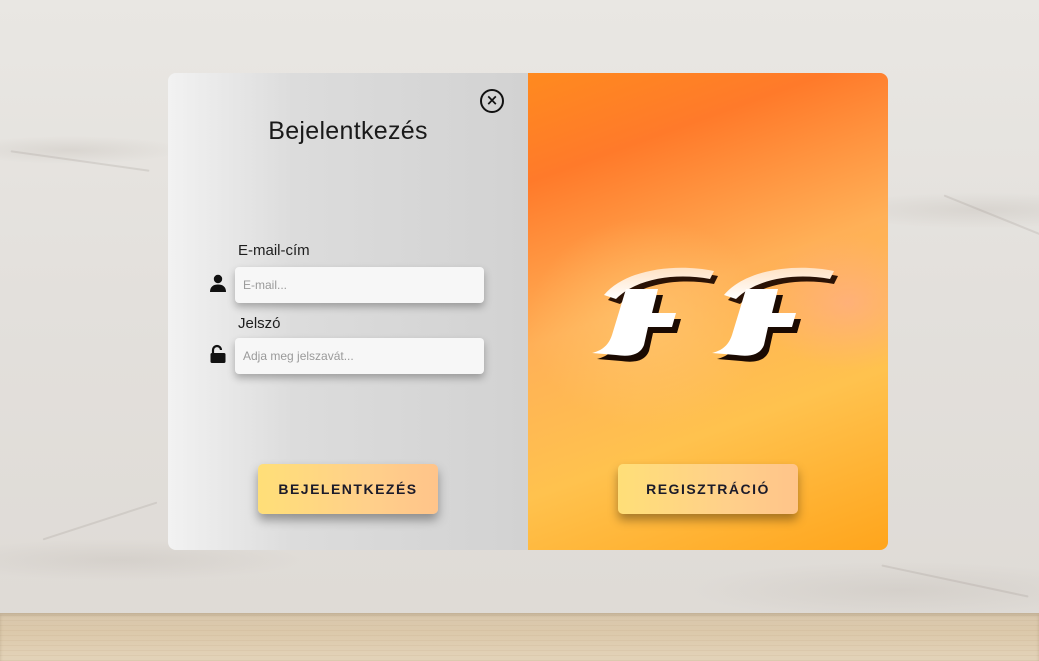 The width and height of the screenshot is (1039, 661). I want to click on ff-logo, so click(715, 314).